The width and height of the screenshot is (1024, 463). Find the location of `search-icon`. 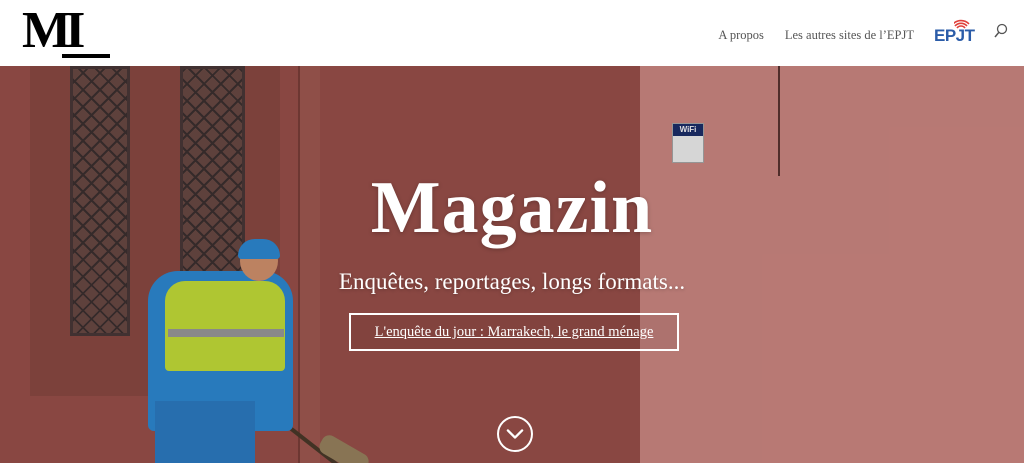

search-icon is located at coordinates (1001, 31).